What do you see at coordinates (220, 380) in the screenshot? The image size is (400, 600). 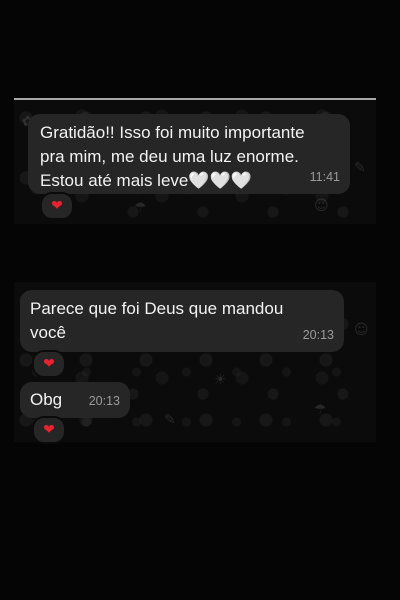 I see `doodle-icon: ☀` at bounding box center [220, 380].